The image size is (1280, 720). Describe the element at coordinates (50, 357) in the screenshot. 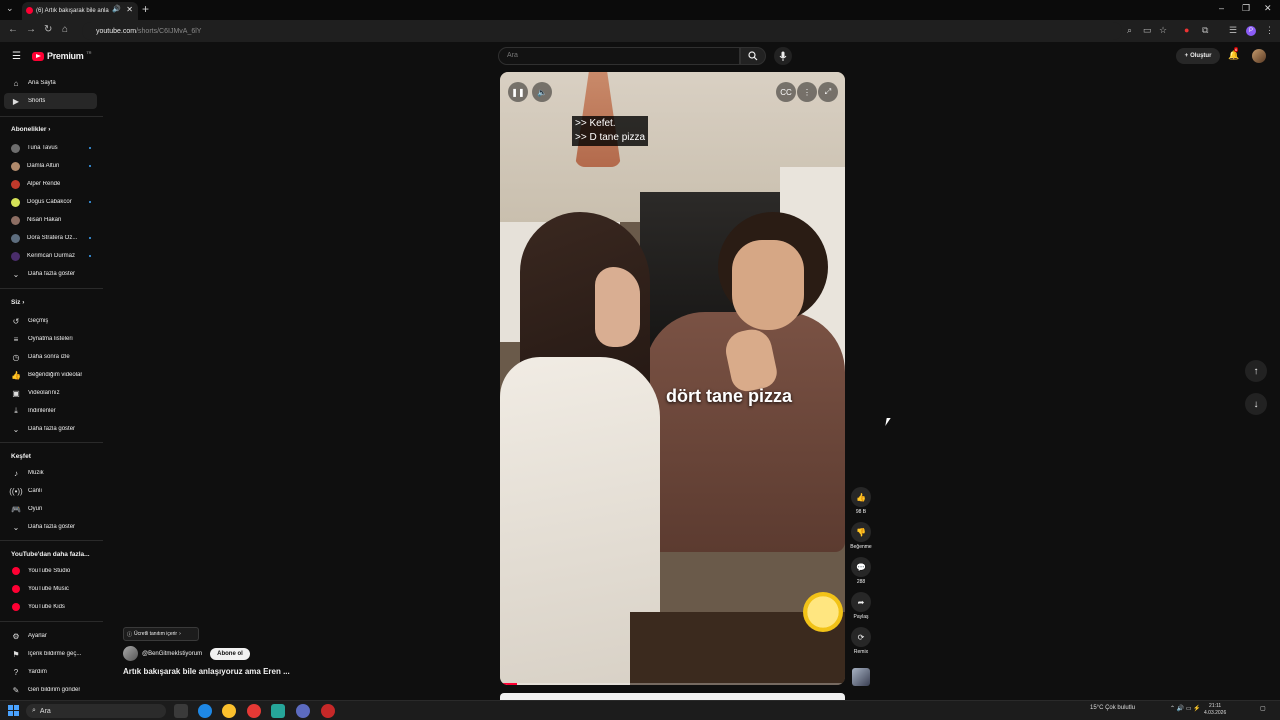

I see `sidebar-item-watch-later: ◷ Daha sonra izle` at that location.